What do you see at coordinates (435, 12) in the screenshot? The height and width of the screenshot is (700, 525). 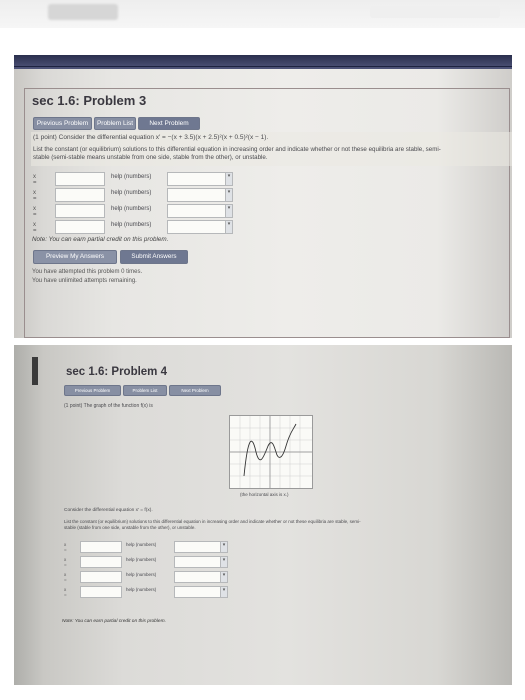 I see `blurred-url` at bounding box center [435, 12].